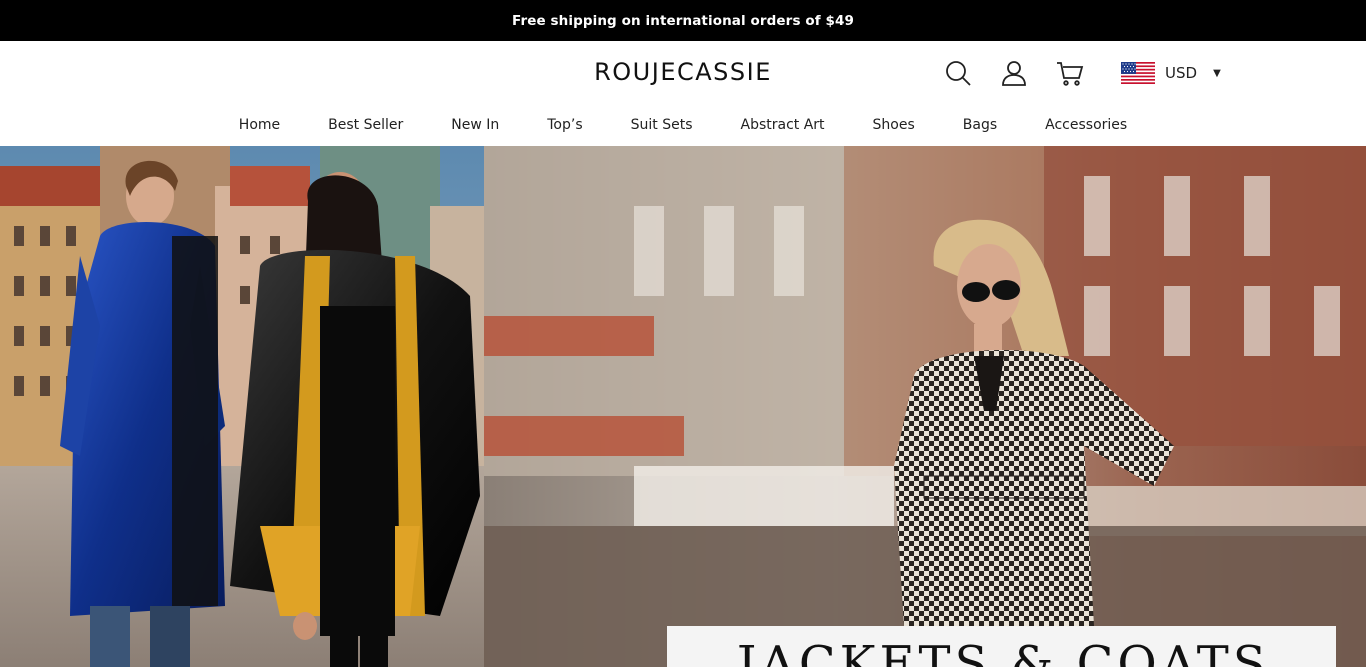 The height and width of the screenshot is (667, 1366). I want to click on nav-item-home: Home, so click(259, 125).